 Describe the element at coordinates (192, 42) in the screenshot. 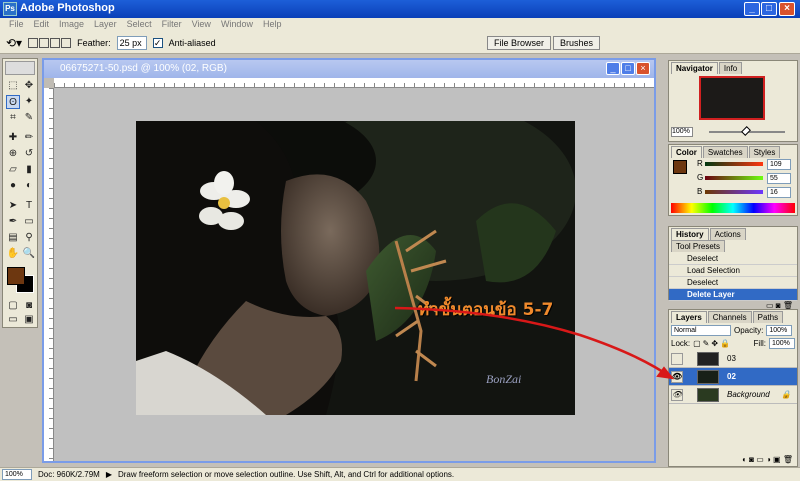

I see `antialias-label: Anti-aliased` at that location.